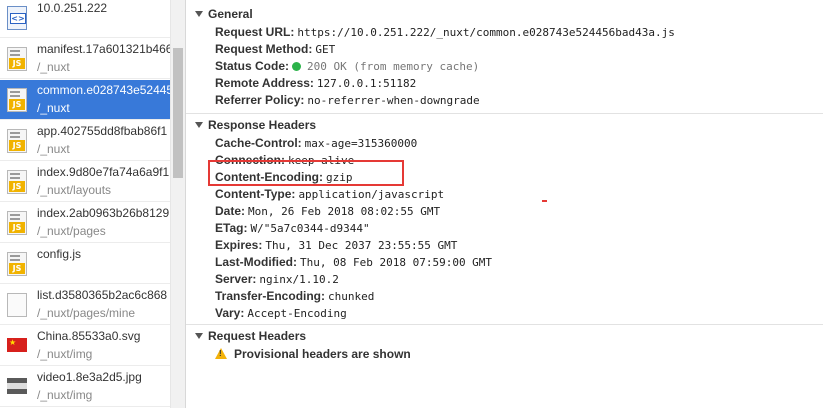  What do you see at coordinates (393, 100) in the screenshot?
I see `referrer-policy-value: no-referrer-when-downgrade` at bounding box center [393, 100].